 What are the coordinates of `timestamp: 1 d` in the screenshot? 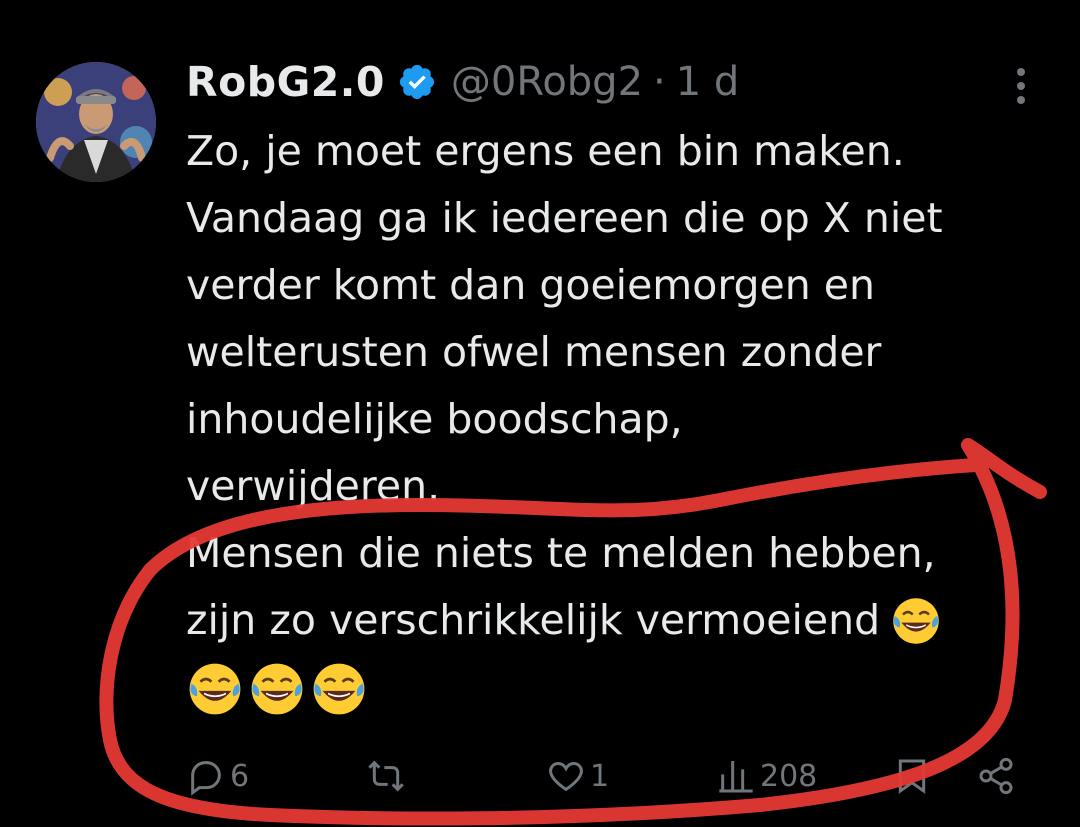 It's located at (708, 82).